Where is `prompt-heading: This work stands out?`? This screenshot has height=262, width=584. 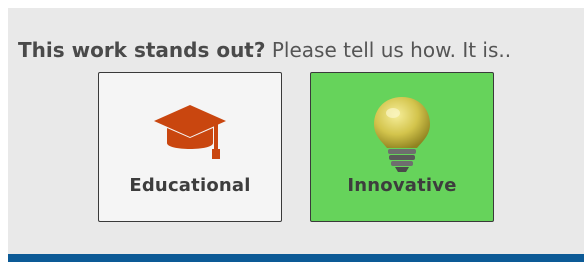
prompt-heading: This work stands out? is located at coordinates (142, 50).